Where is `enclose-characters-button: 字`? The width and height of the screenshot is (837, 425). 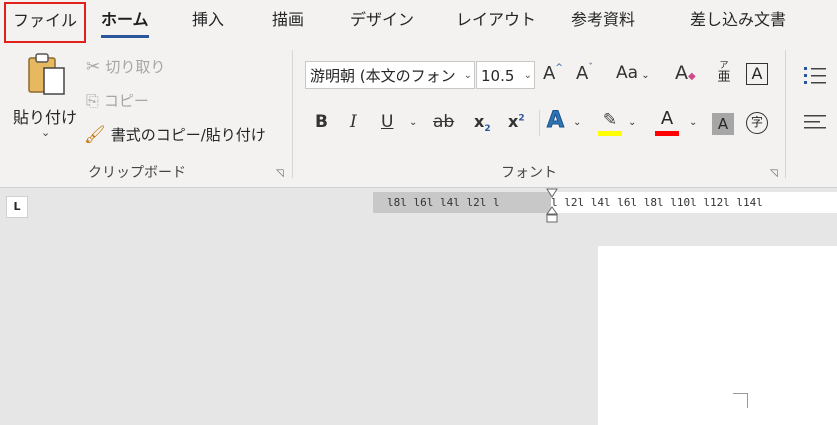
enclose-characters-button: 字 is located at coordinates (757, 123).